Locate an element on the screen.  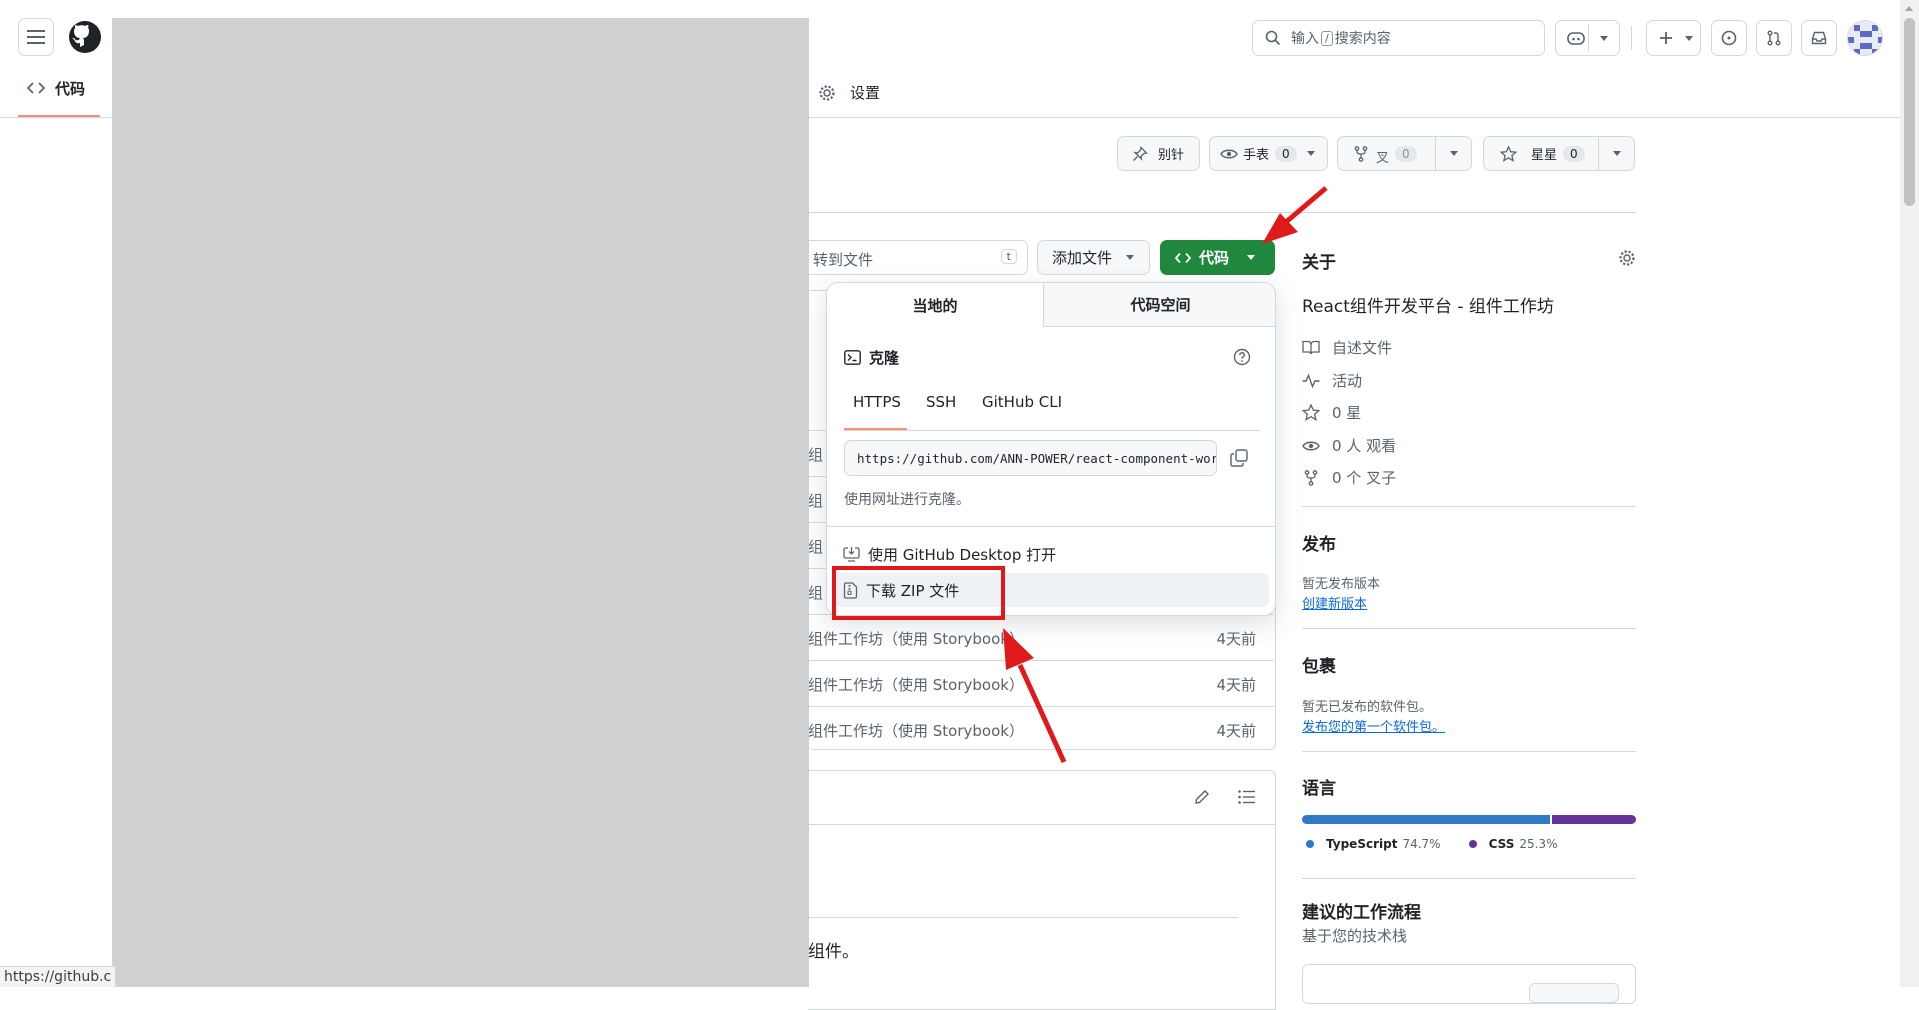
tab-local-label: 当地的 is located at coordinates (935, 305).